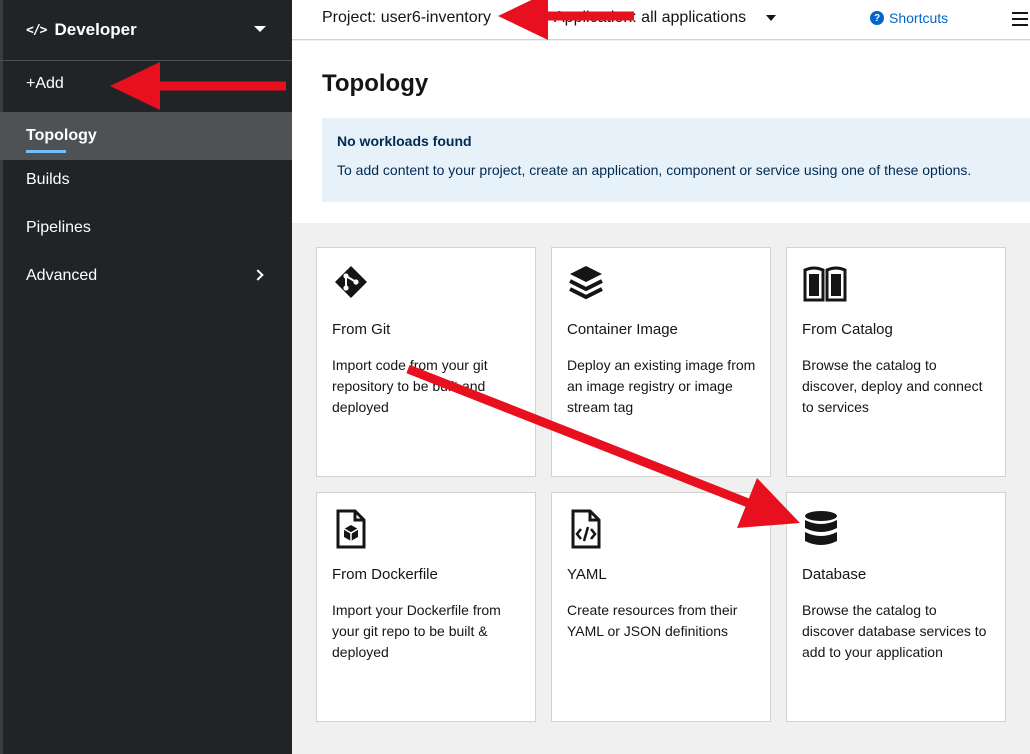 Image resolution: width=1030 pixels, height=754 pixels. What do you see at coordinates (146, 276) in the screenshot?
I see `sidebar-item-advanced: Advanced` at bounding box center [146, 276].